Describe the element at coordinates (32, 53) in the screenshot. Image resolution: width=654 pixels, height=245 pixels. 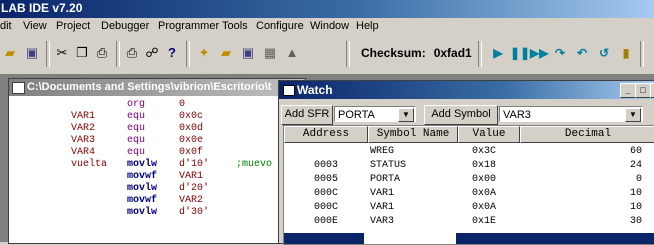
I see `save-icon: ▣` at that location.